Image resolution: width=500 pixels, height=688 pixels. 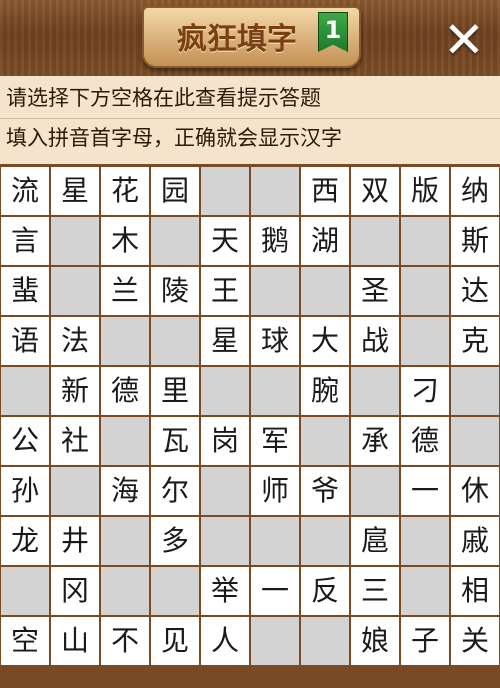 What do you see at coordinates (375, 191) in the screenshot?
I see `grid-cell: 双` at bounding box center [375, 191].